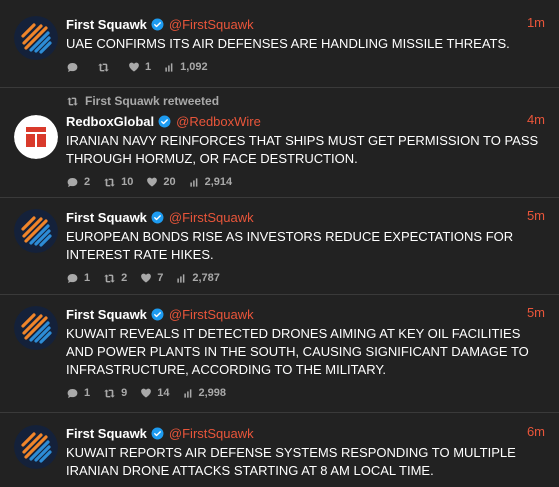 Image resolution: width=559 pixels, height=487 pixels. Describe the element at coordinates (124, 393) in the screenshot. I see `retweet-count: 9` at that location.